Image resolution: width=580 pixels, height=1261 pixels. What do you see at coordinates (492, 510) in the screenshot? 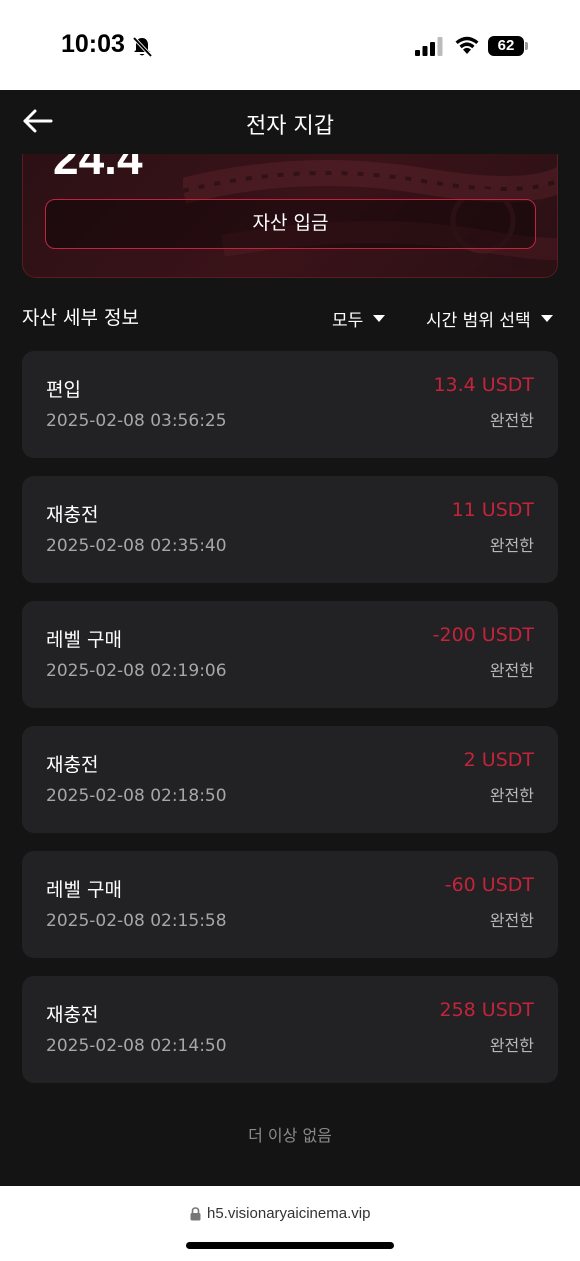
I see `transaction-amount: 11 USDT` at bounding box center [492, 510].